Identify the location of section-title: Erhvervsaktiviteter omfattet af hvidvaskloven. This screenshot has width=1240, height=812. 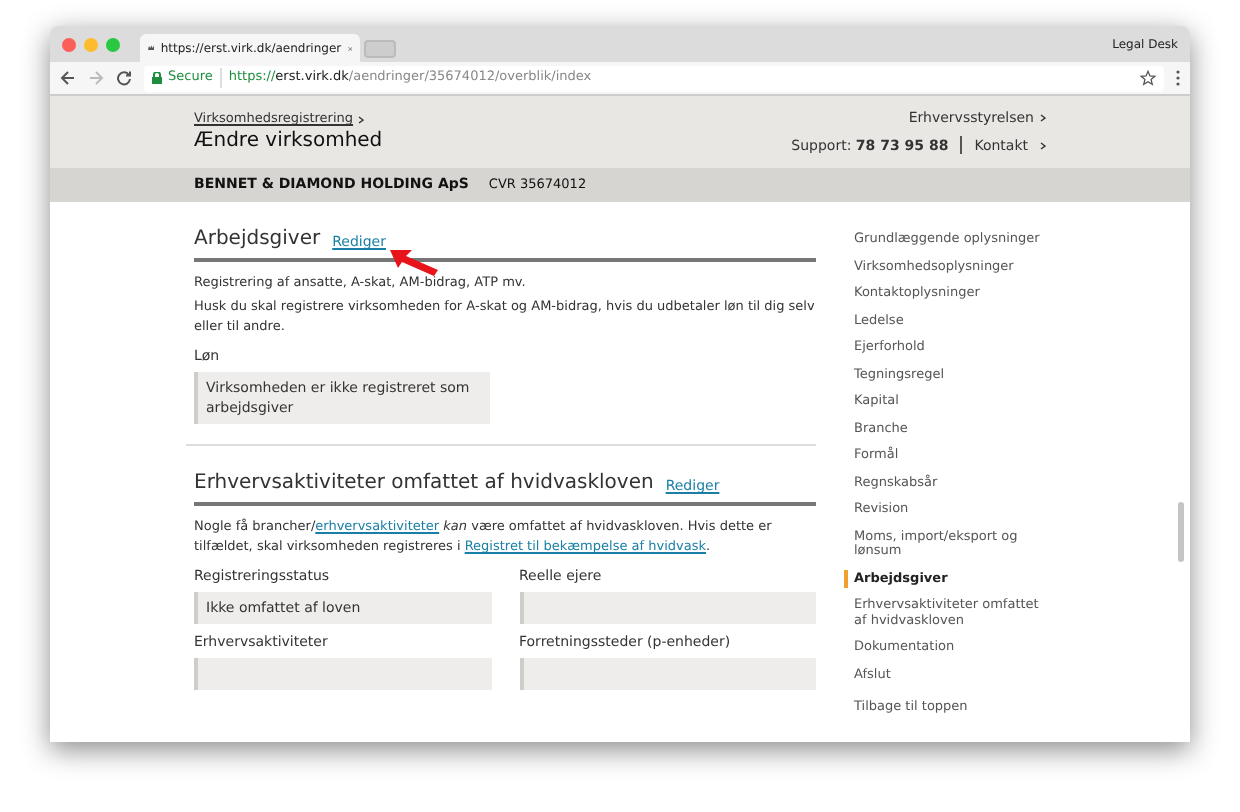
(424, 484).